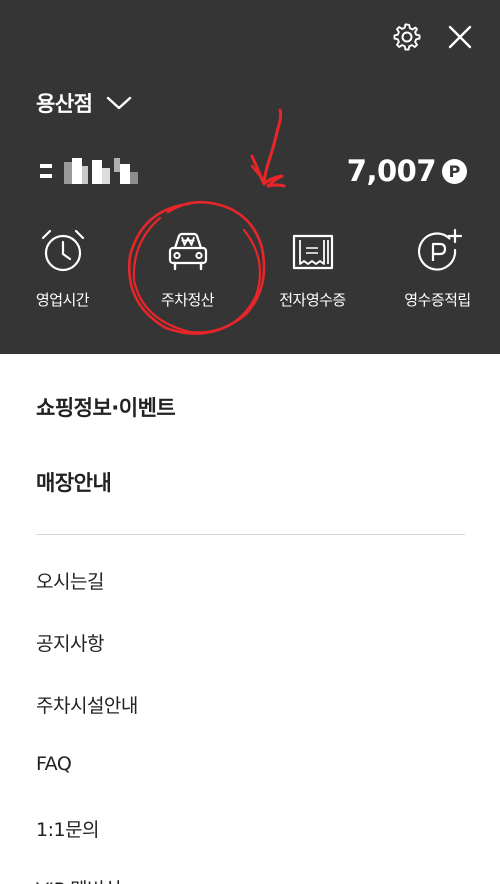 The height and width of the screenshot is (884, 500). I want to click on quick-label: 전자영수증, so click(312, 300).